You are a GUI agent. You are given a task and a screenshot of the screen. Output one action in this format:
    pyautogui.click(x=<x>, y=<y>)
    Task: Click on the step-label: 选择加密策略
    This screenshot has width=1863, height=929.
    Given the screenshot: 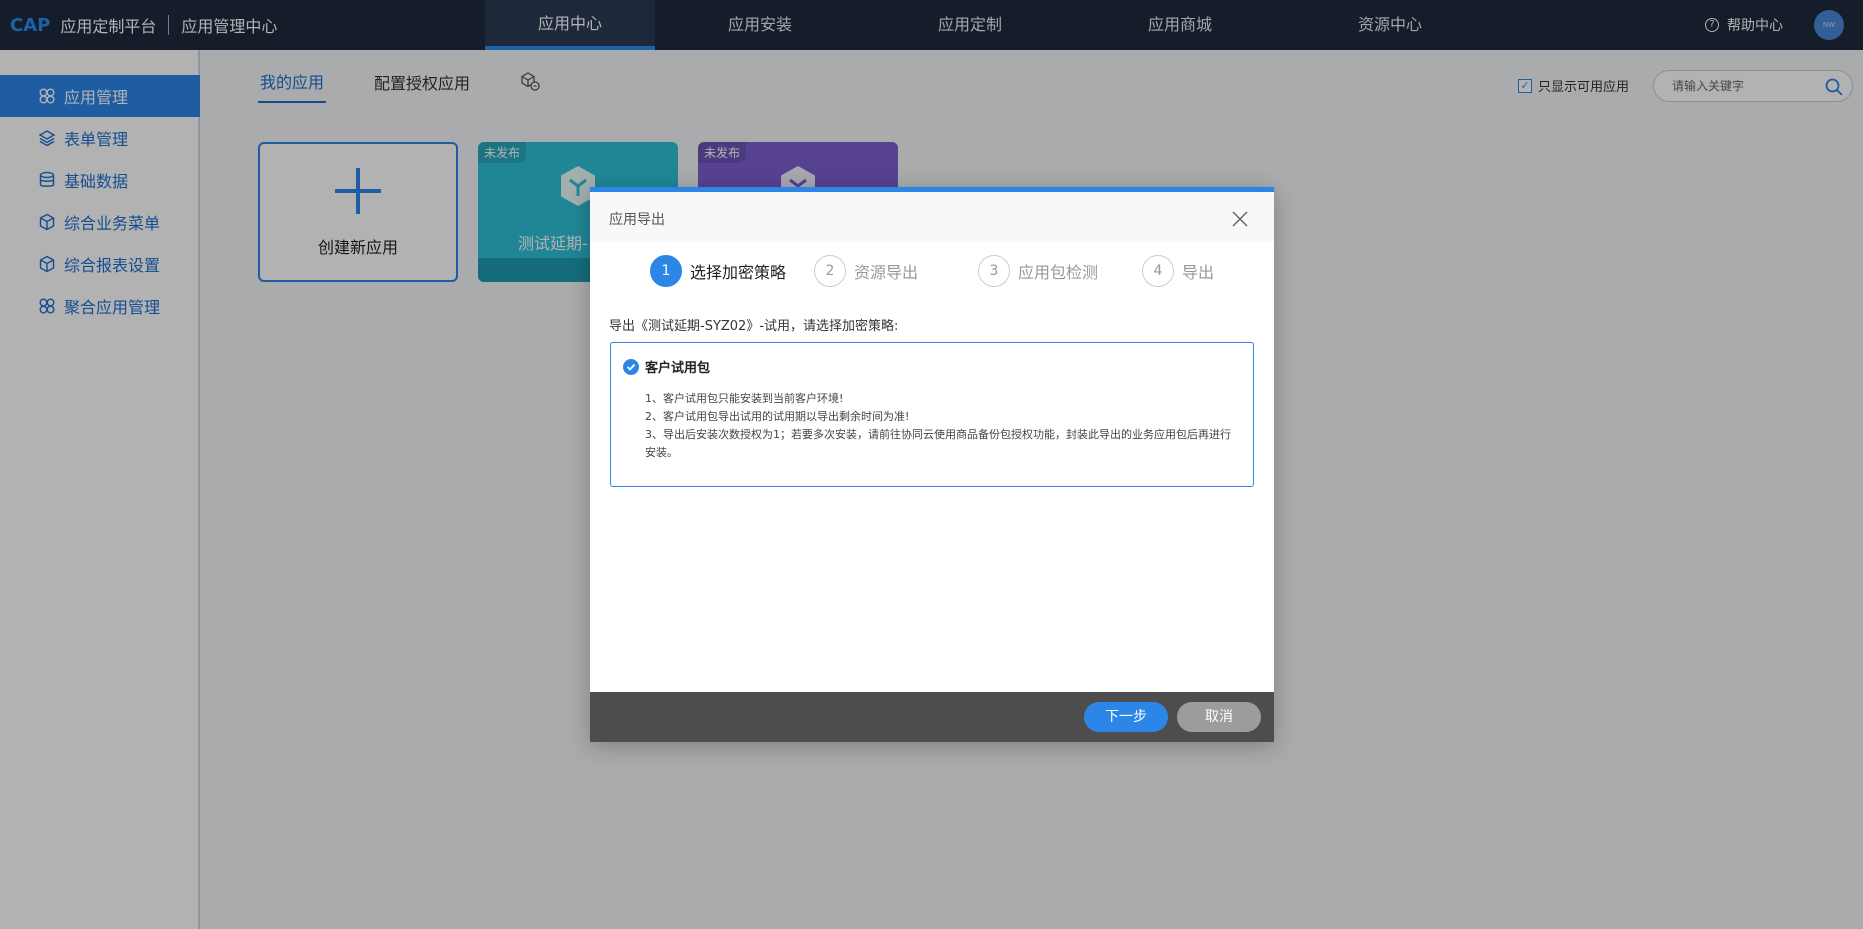 What is the action you would take?
    pyautogui.click(x=738, y=272)
    